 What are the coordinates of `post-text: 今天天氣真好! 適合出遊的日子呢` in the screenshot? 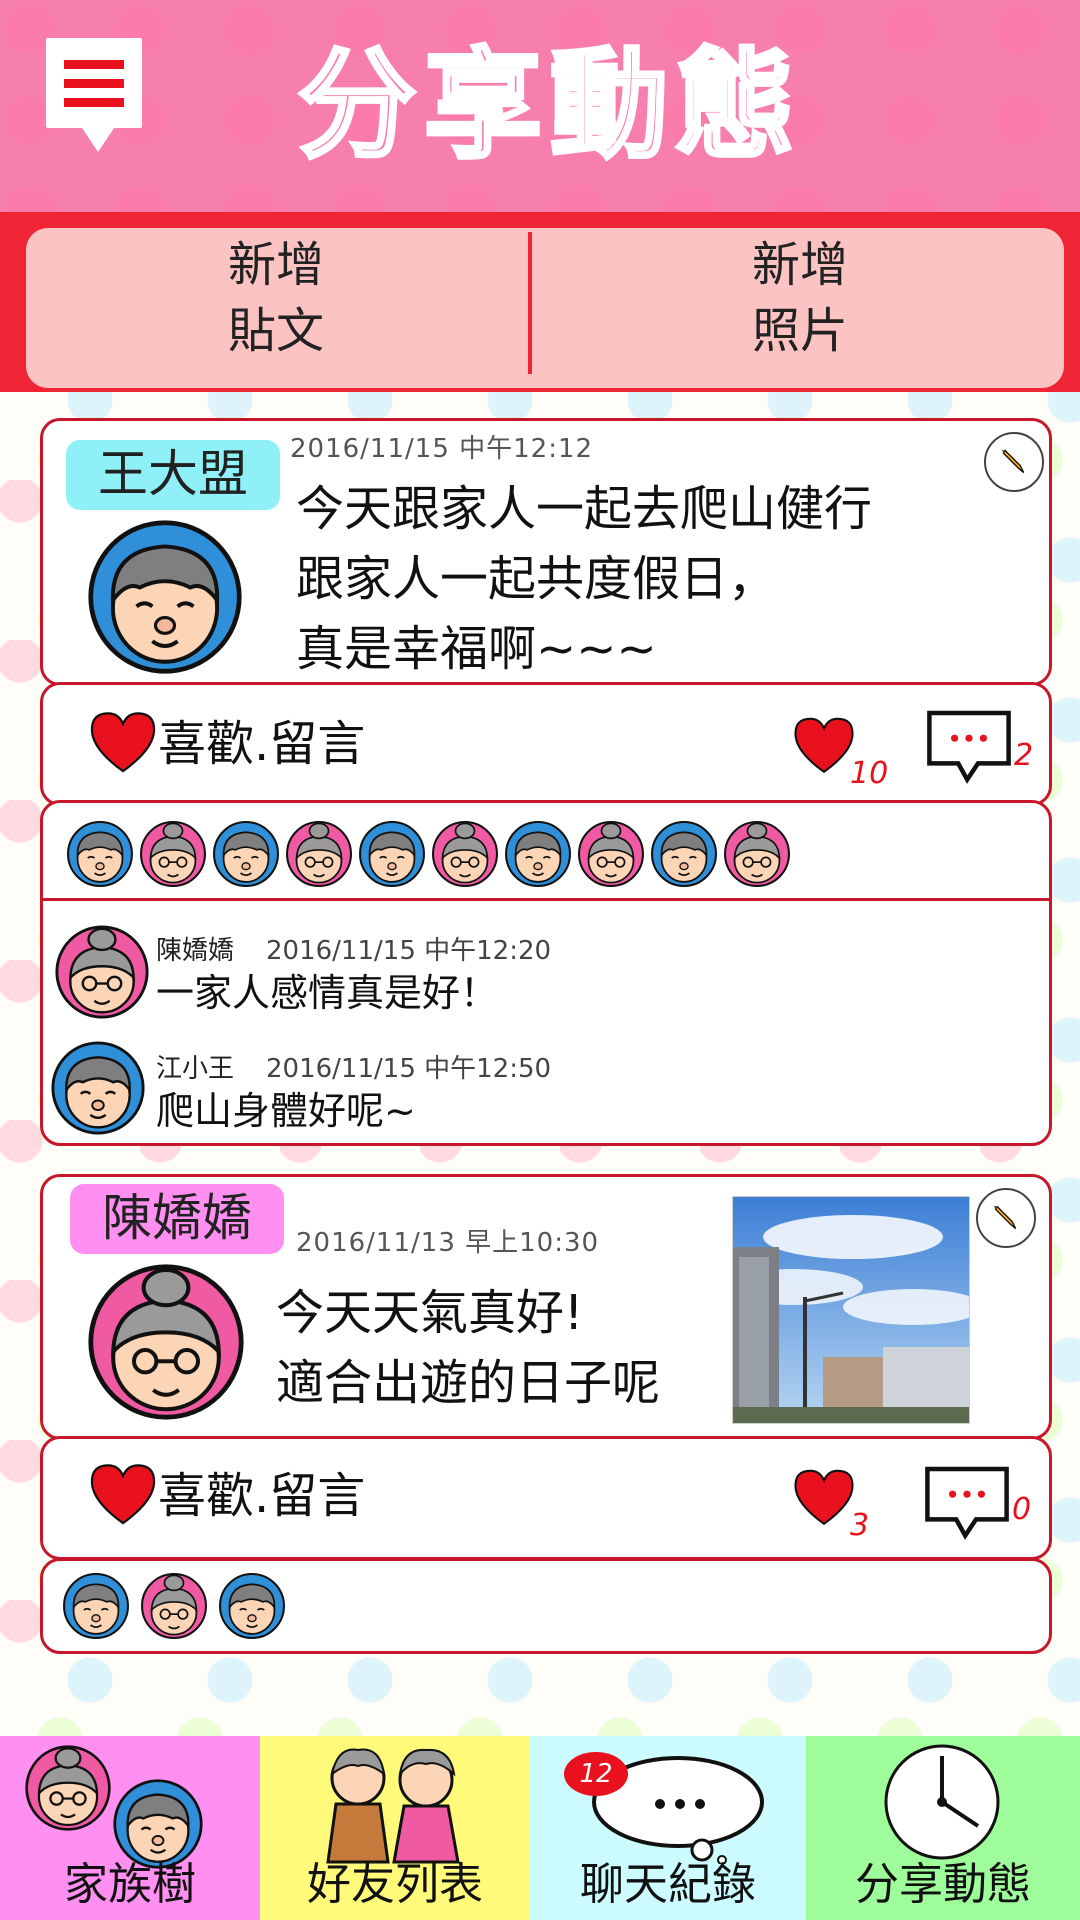 It's located at (506, 1348).